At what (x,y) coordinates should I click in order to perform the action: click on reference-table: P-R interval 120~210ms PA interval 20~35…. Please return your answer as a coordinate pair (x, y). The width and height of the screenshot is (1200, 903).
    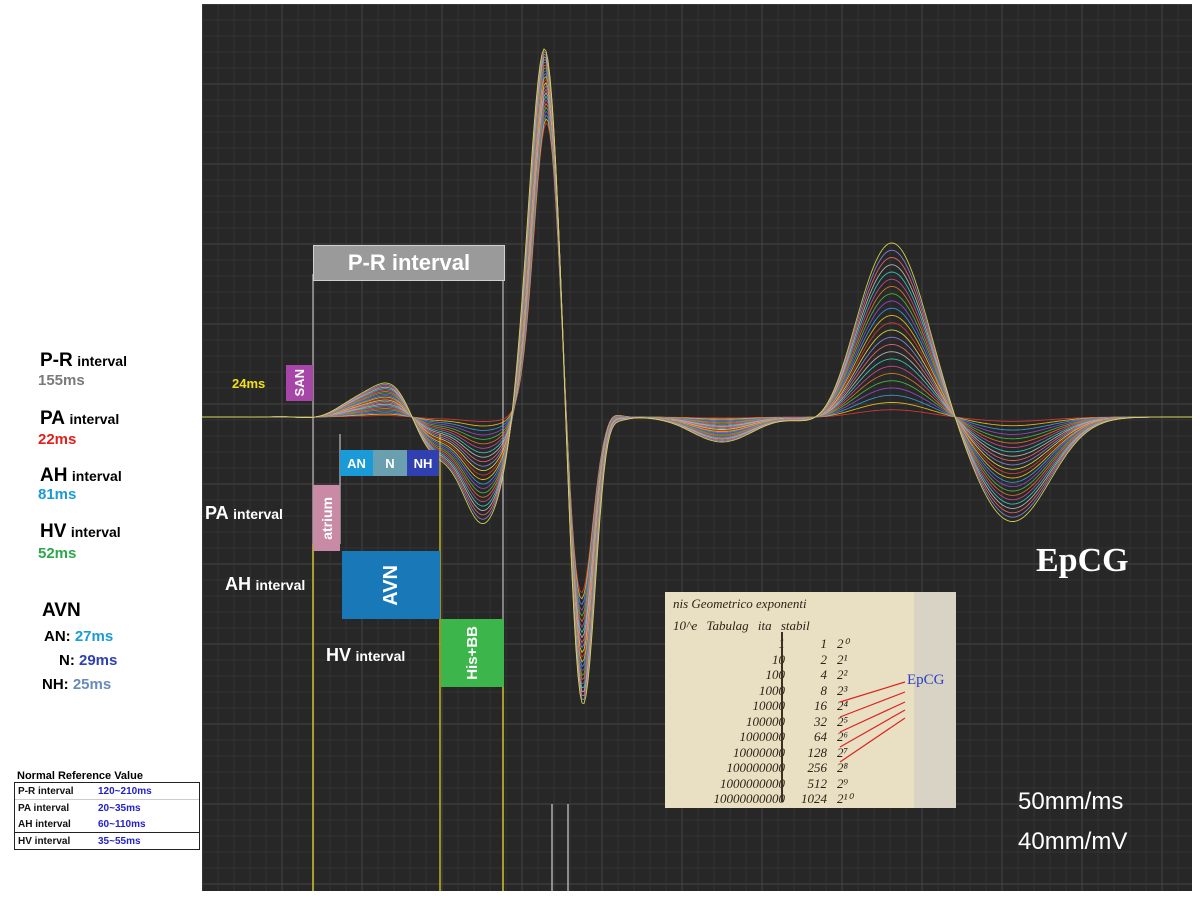
    Looking at the image, I should click on (107, 816).